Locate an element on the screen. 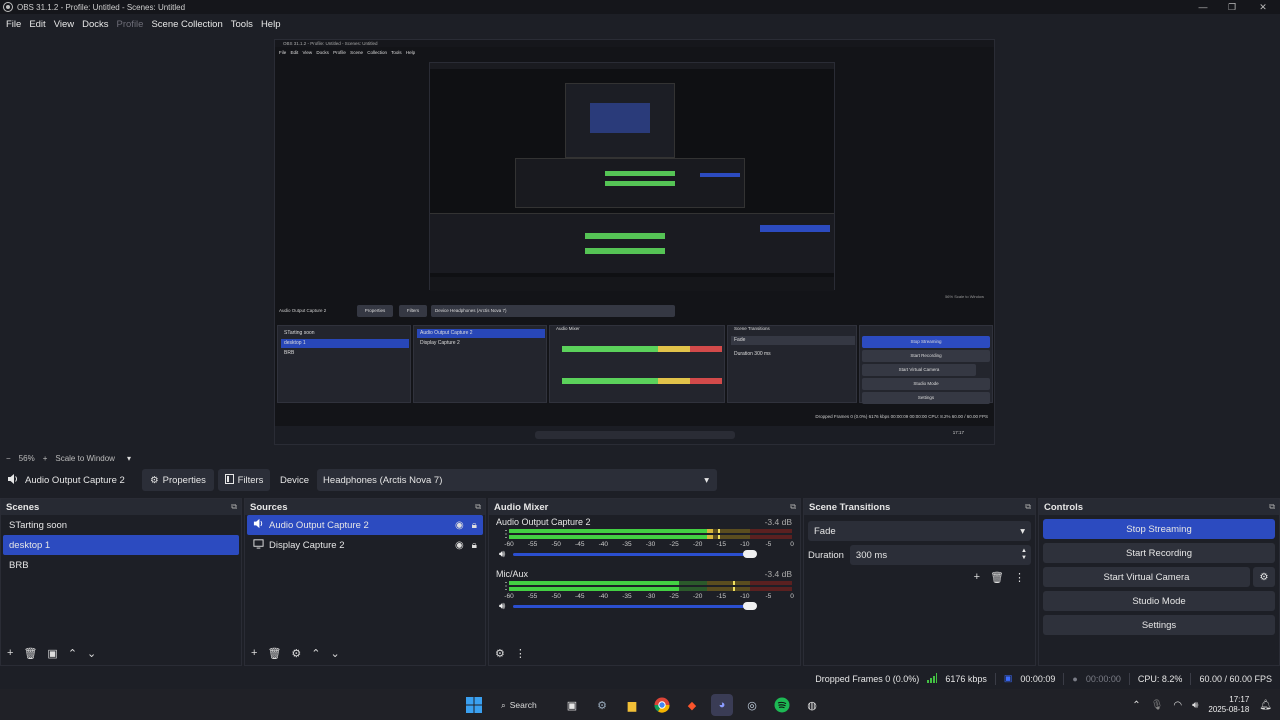  advanced-audio-icon: ⚙ is located at coordinates (500, 653).